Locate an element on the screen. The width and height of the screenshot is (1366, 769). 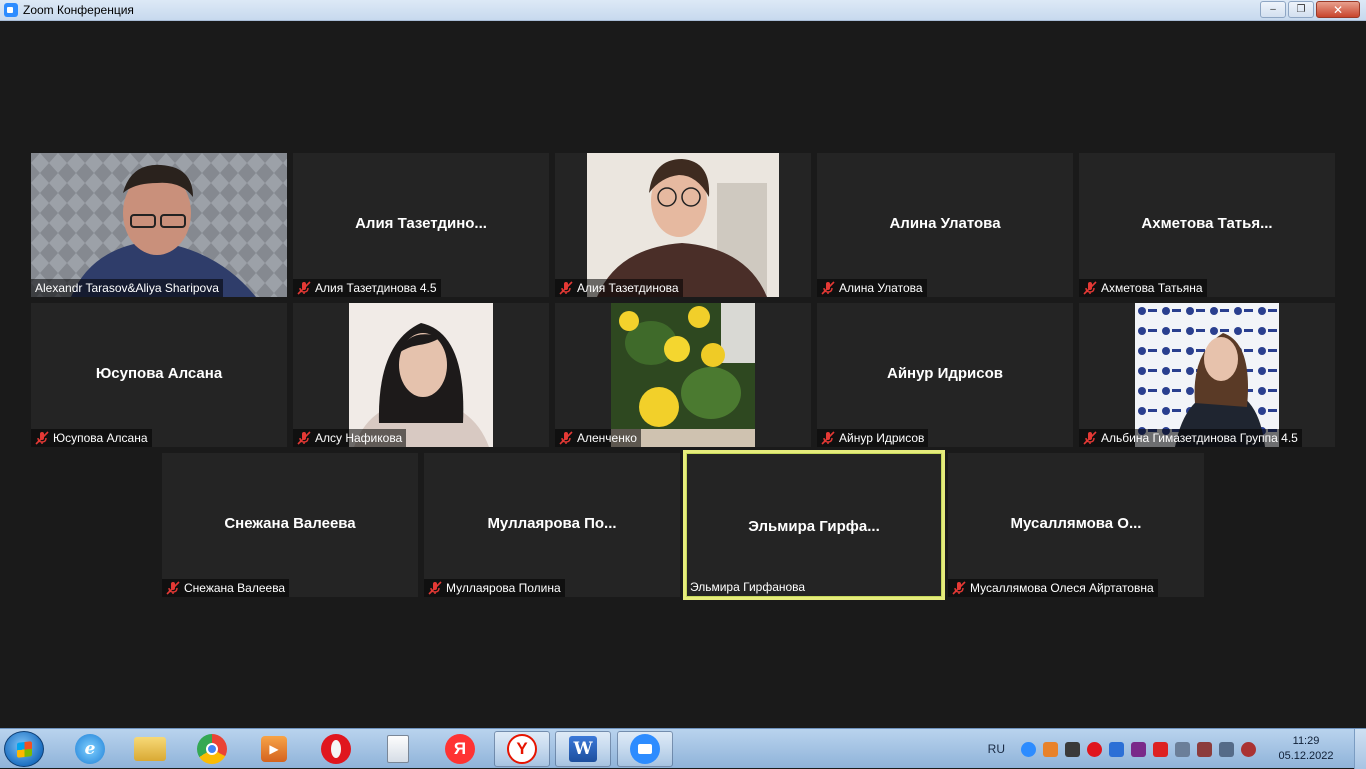
participant-display-name: Юсупова Алсана is located at coordinates (159, 373).